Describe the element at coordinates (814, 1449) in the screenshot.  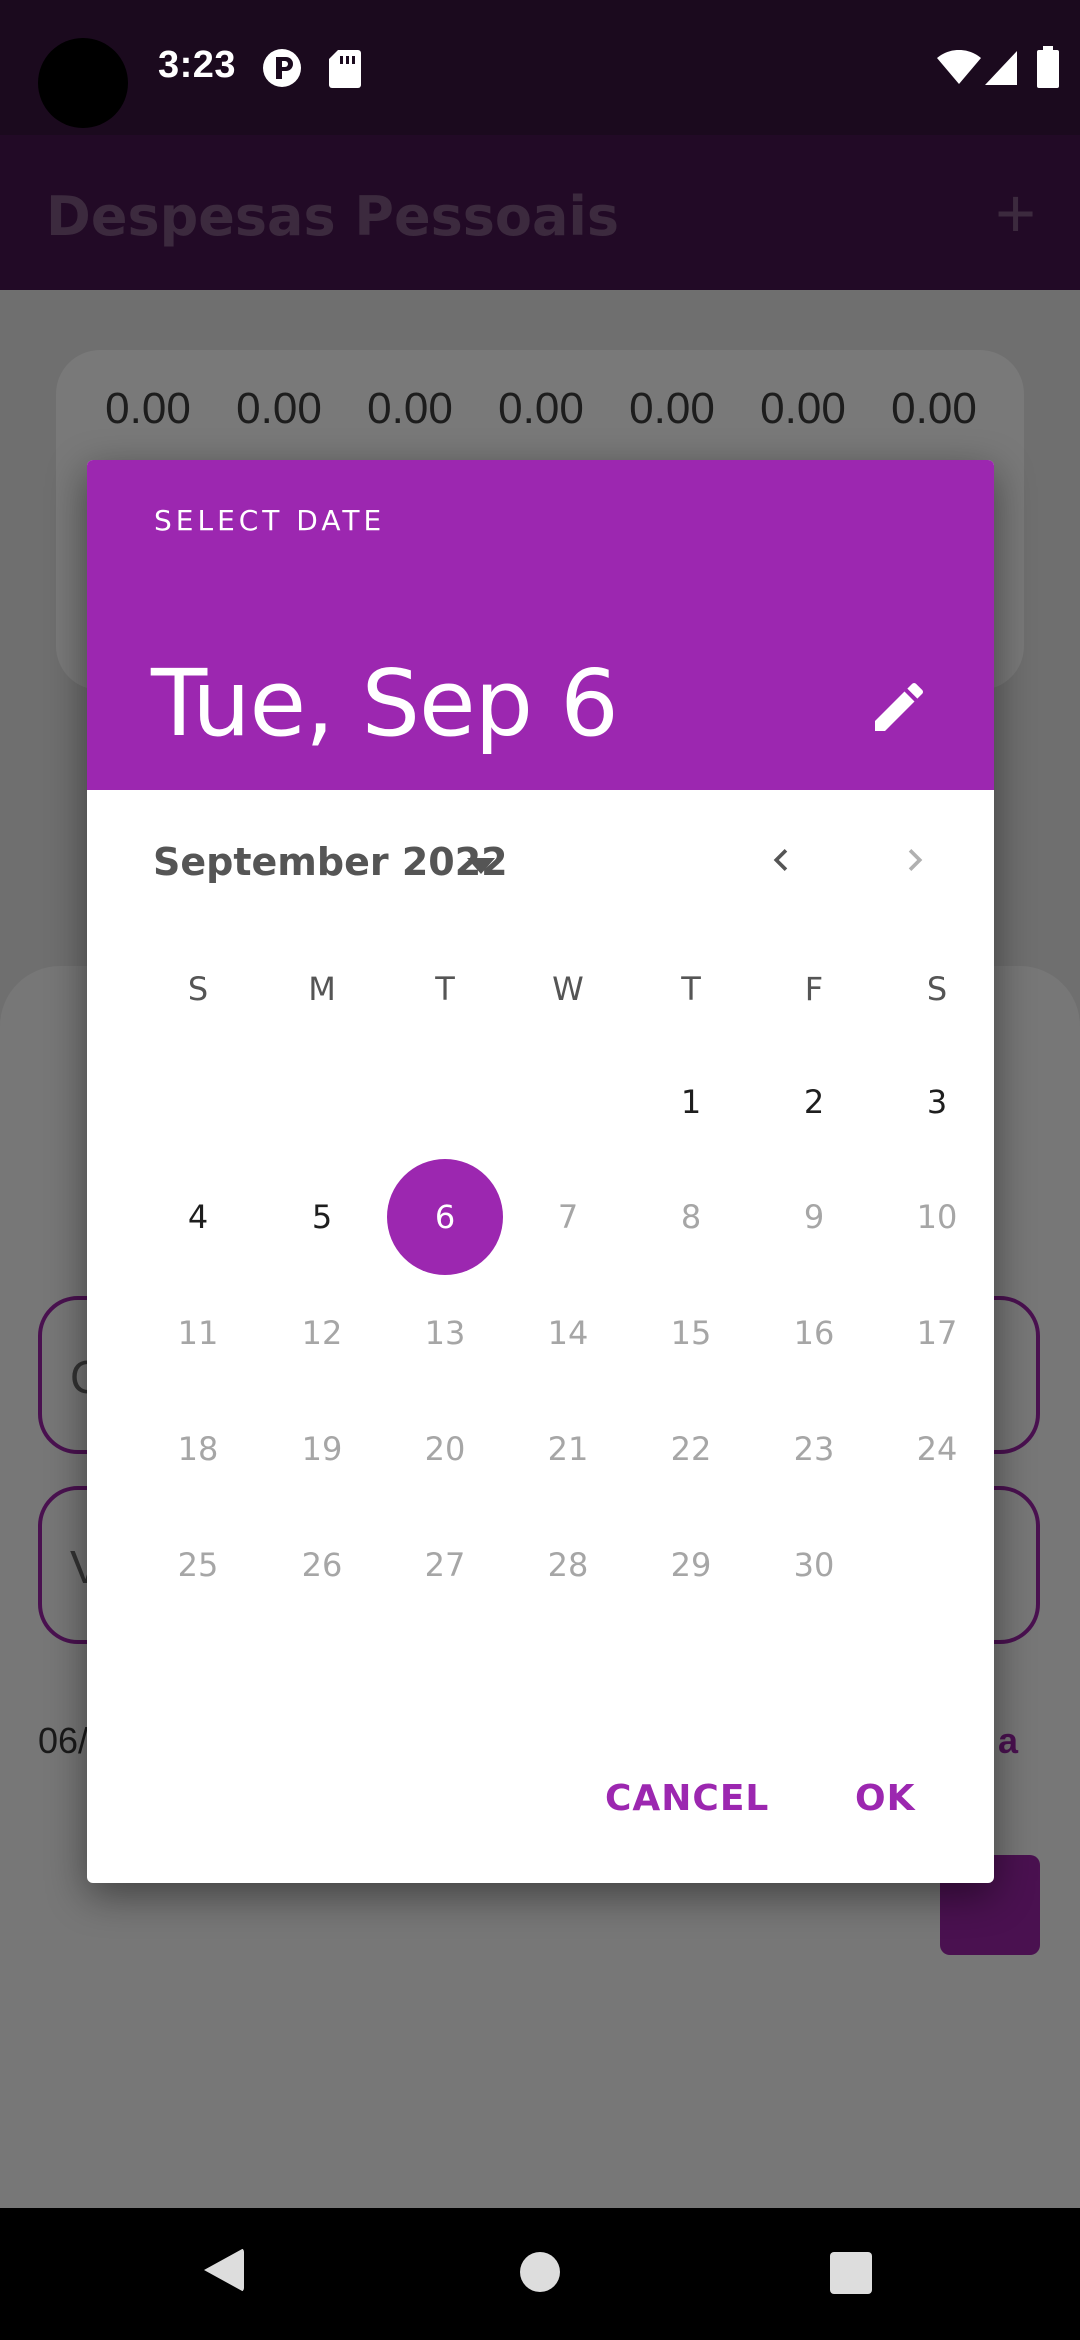
I see `calendar-day: 23` at that location.